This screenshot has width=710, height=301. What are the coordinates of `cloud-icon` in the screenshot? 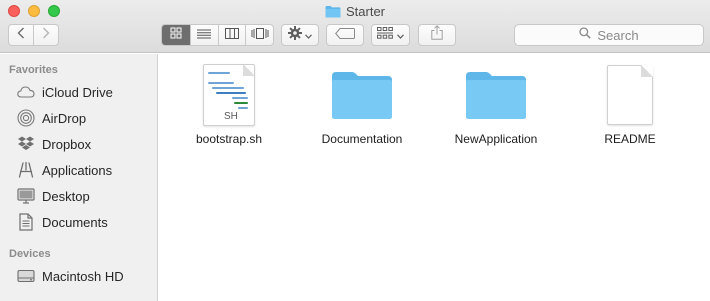 It's located at (26, 92).